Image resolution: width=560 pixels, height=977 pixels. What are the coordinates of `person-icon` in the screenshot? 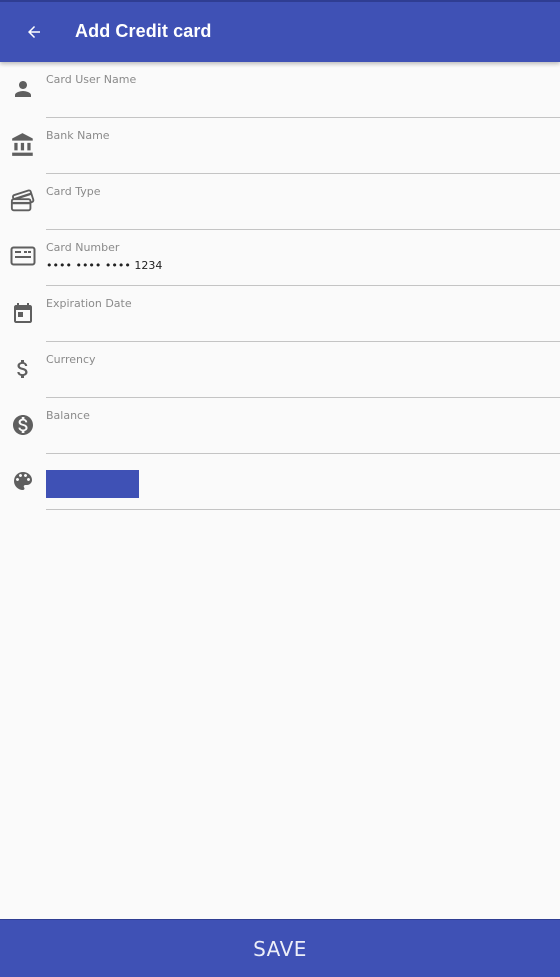 It's located at (23, 89).